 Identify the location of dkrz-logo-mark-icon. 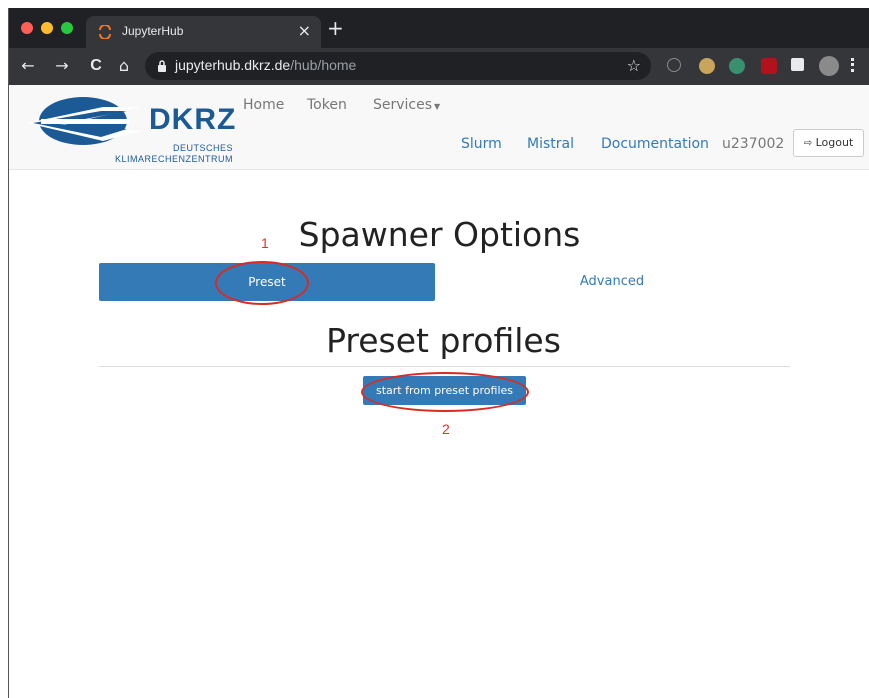
(84, 121).